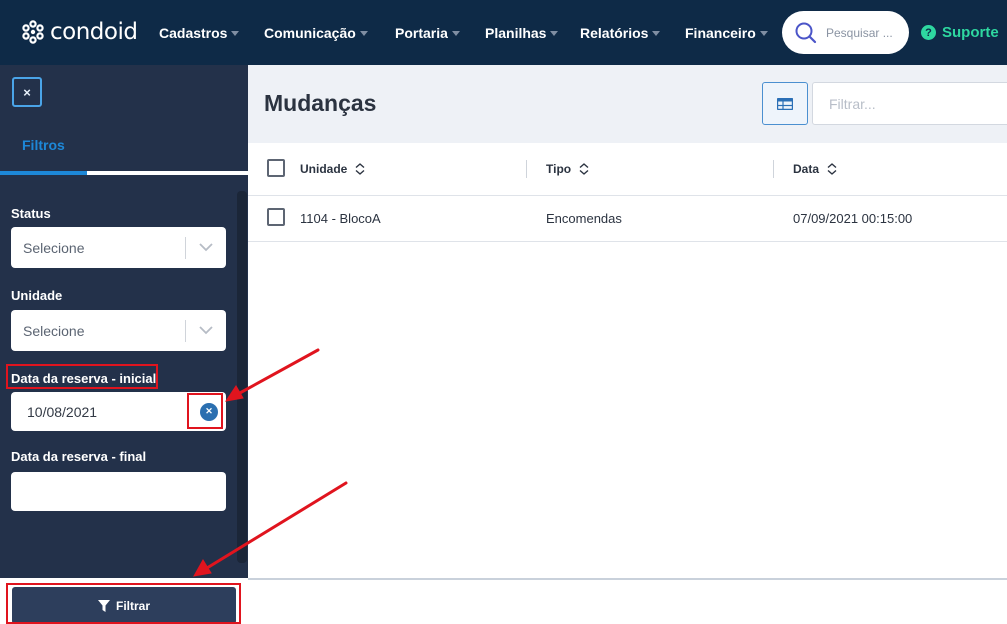 The image size is (1007, 624). I want to click on nav-comunicacao: Comunicação, so click(316, 33).